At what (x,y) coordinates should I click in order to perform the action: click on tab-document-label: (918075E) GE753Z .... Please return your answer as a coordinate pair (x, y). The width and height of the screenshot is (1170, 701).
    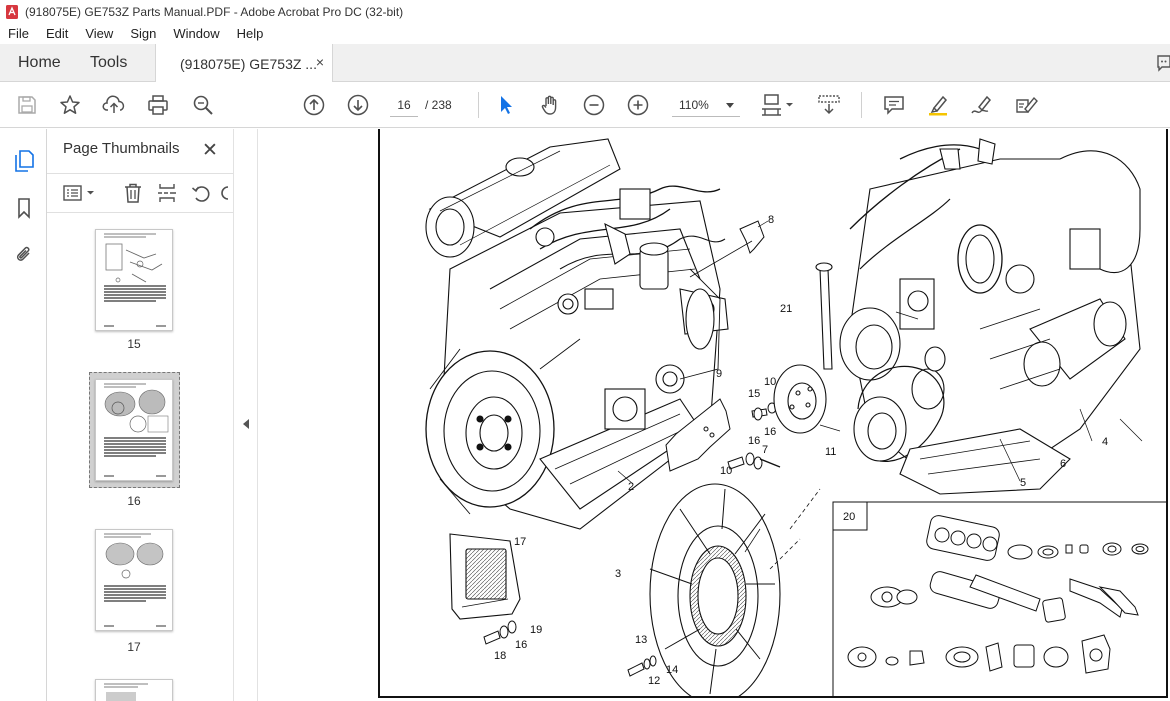
    Looking at the image, I should click on (248, 63).